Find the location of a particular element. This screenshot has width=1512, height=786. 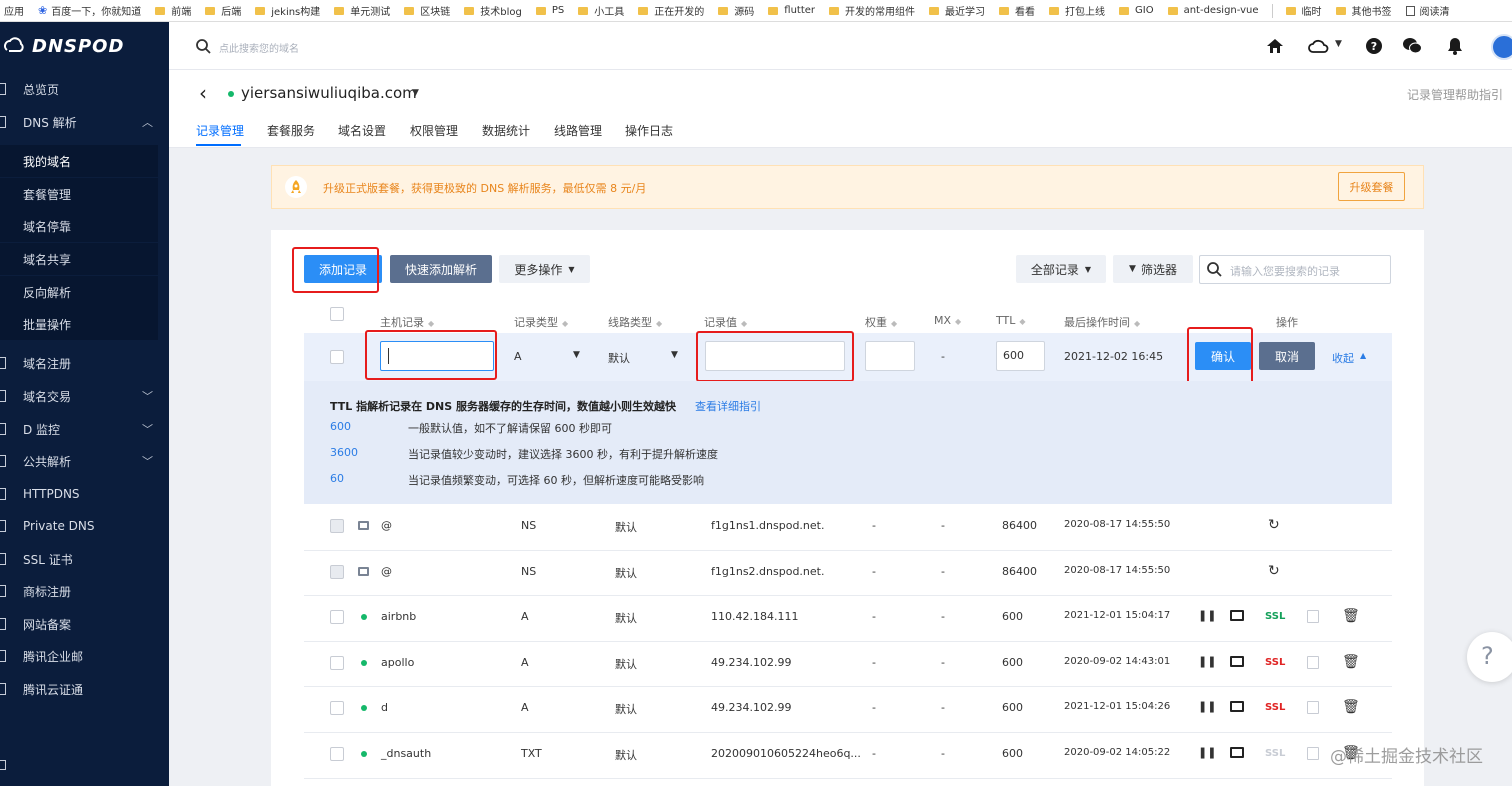

sidebar-item: 公共解析 ﹀ is located at coordinates (84, 461).